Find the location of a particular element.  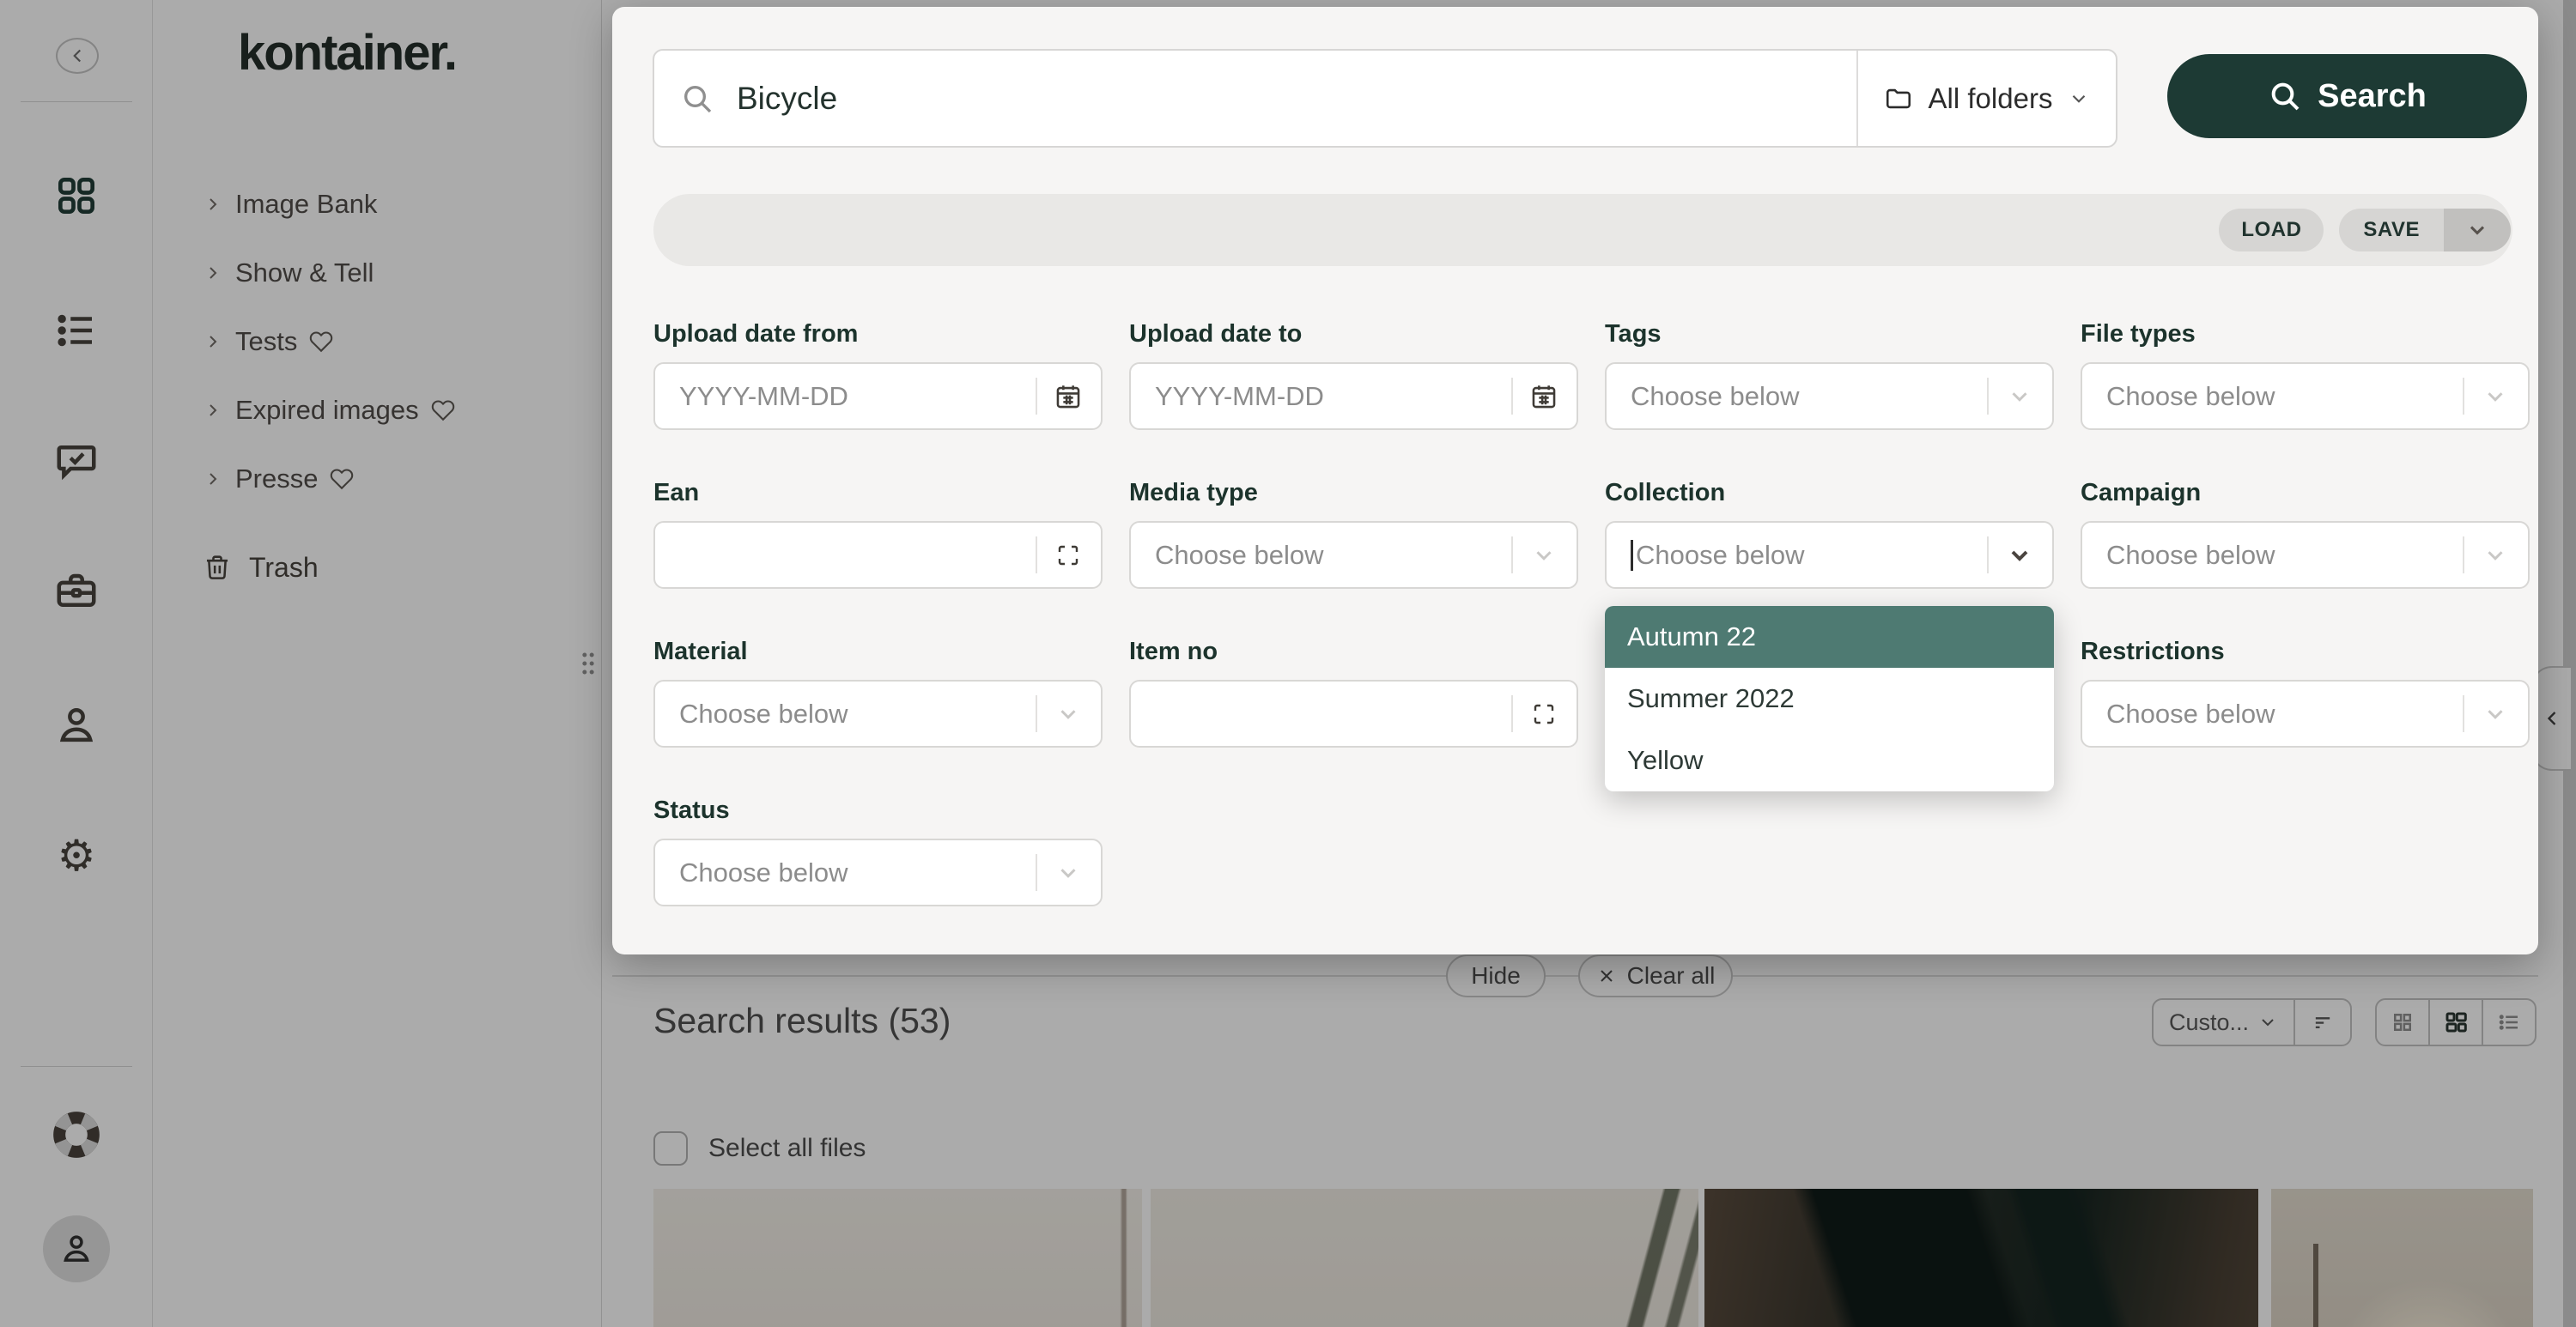

field-label: Upload date to is located at coordinates (1216, 334).